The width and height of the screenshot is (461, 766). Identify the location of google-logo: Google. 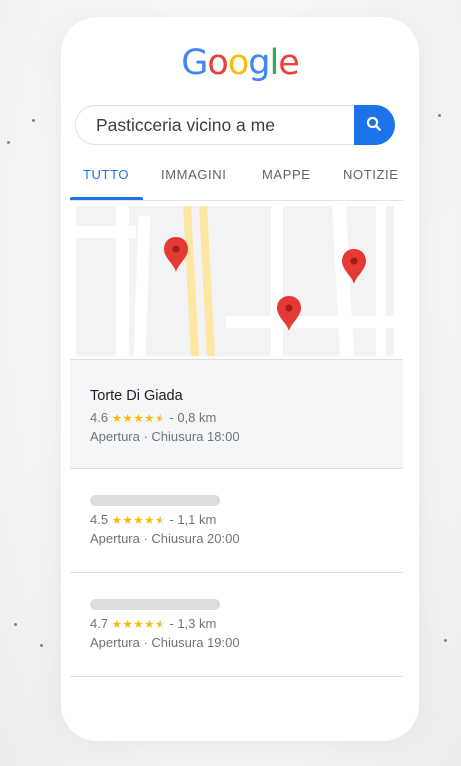
(240, 63).